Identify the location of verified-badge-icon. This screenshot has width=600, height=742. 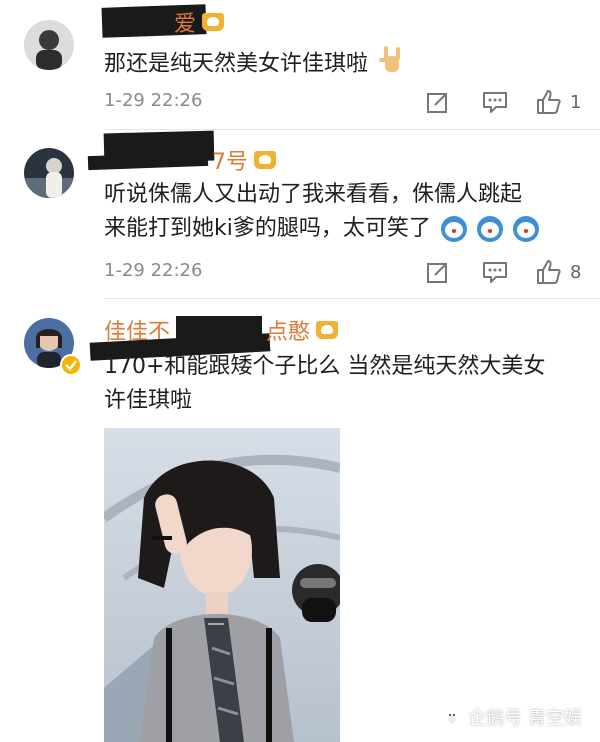
(71, 365).